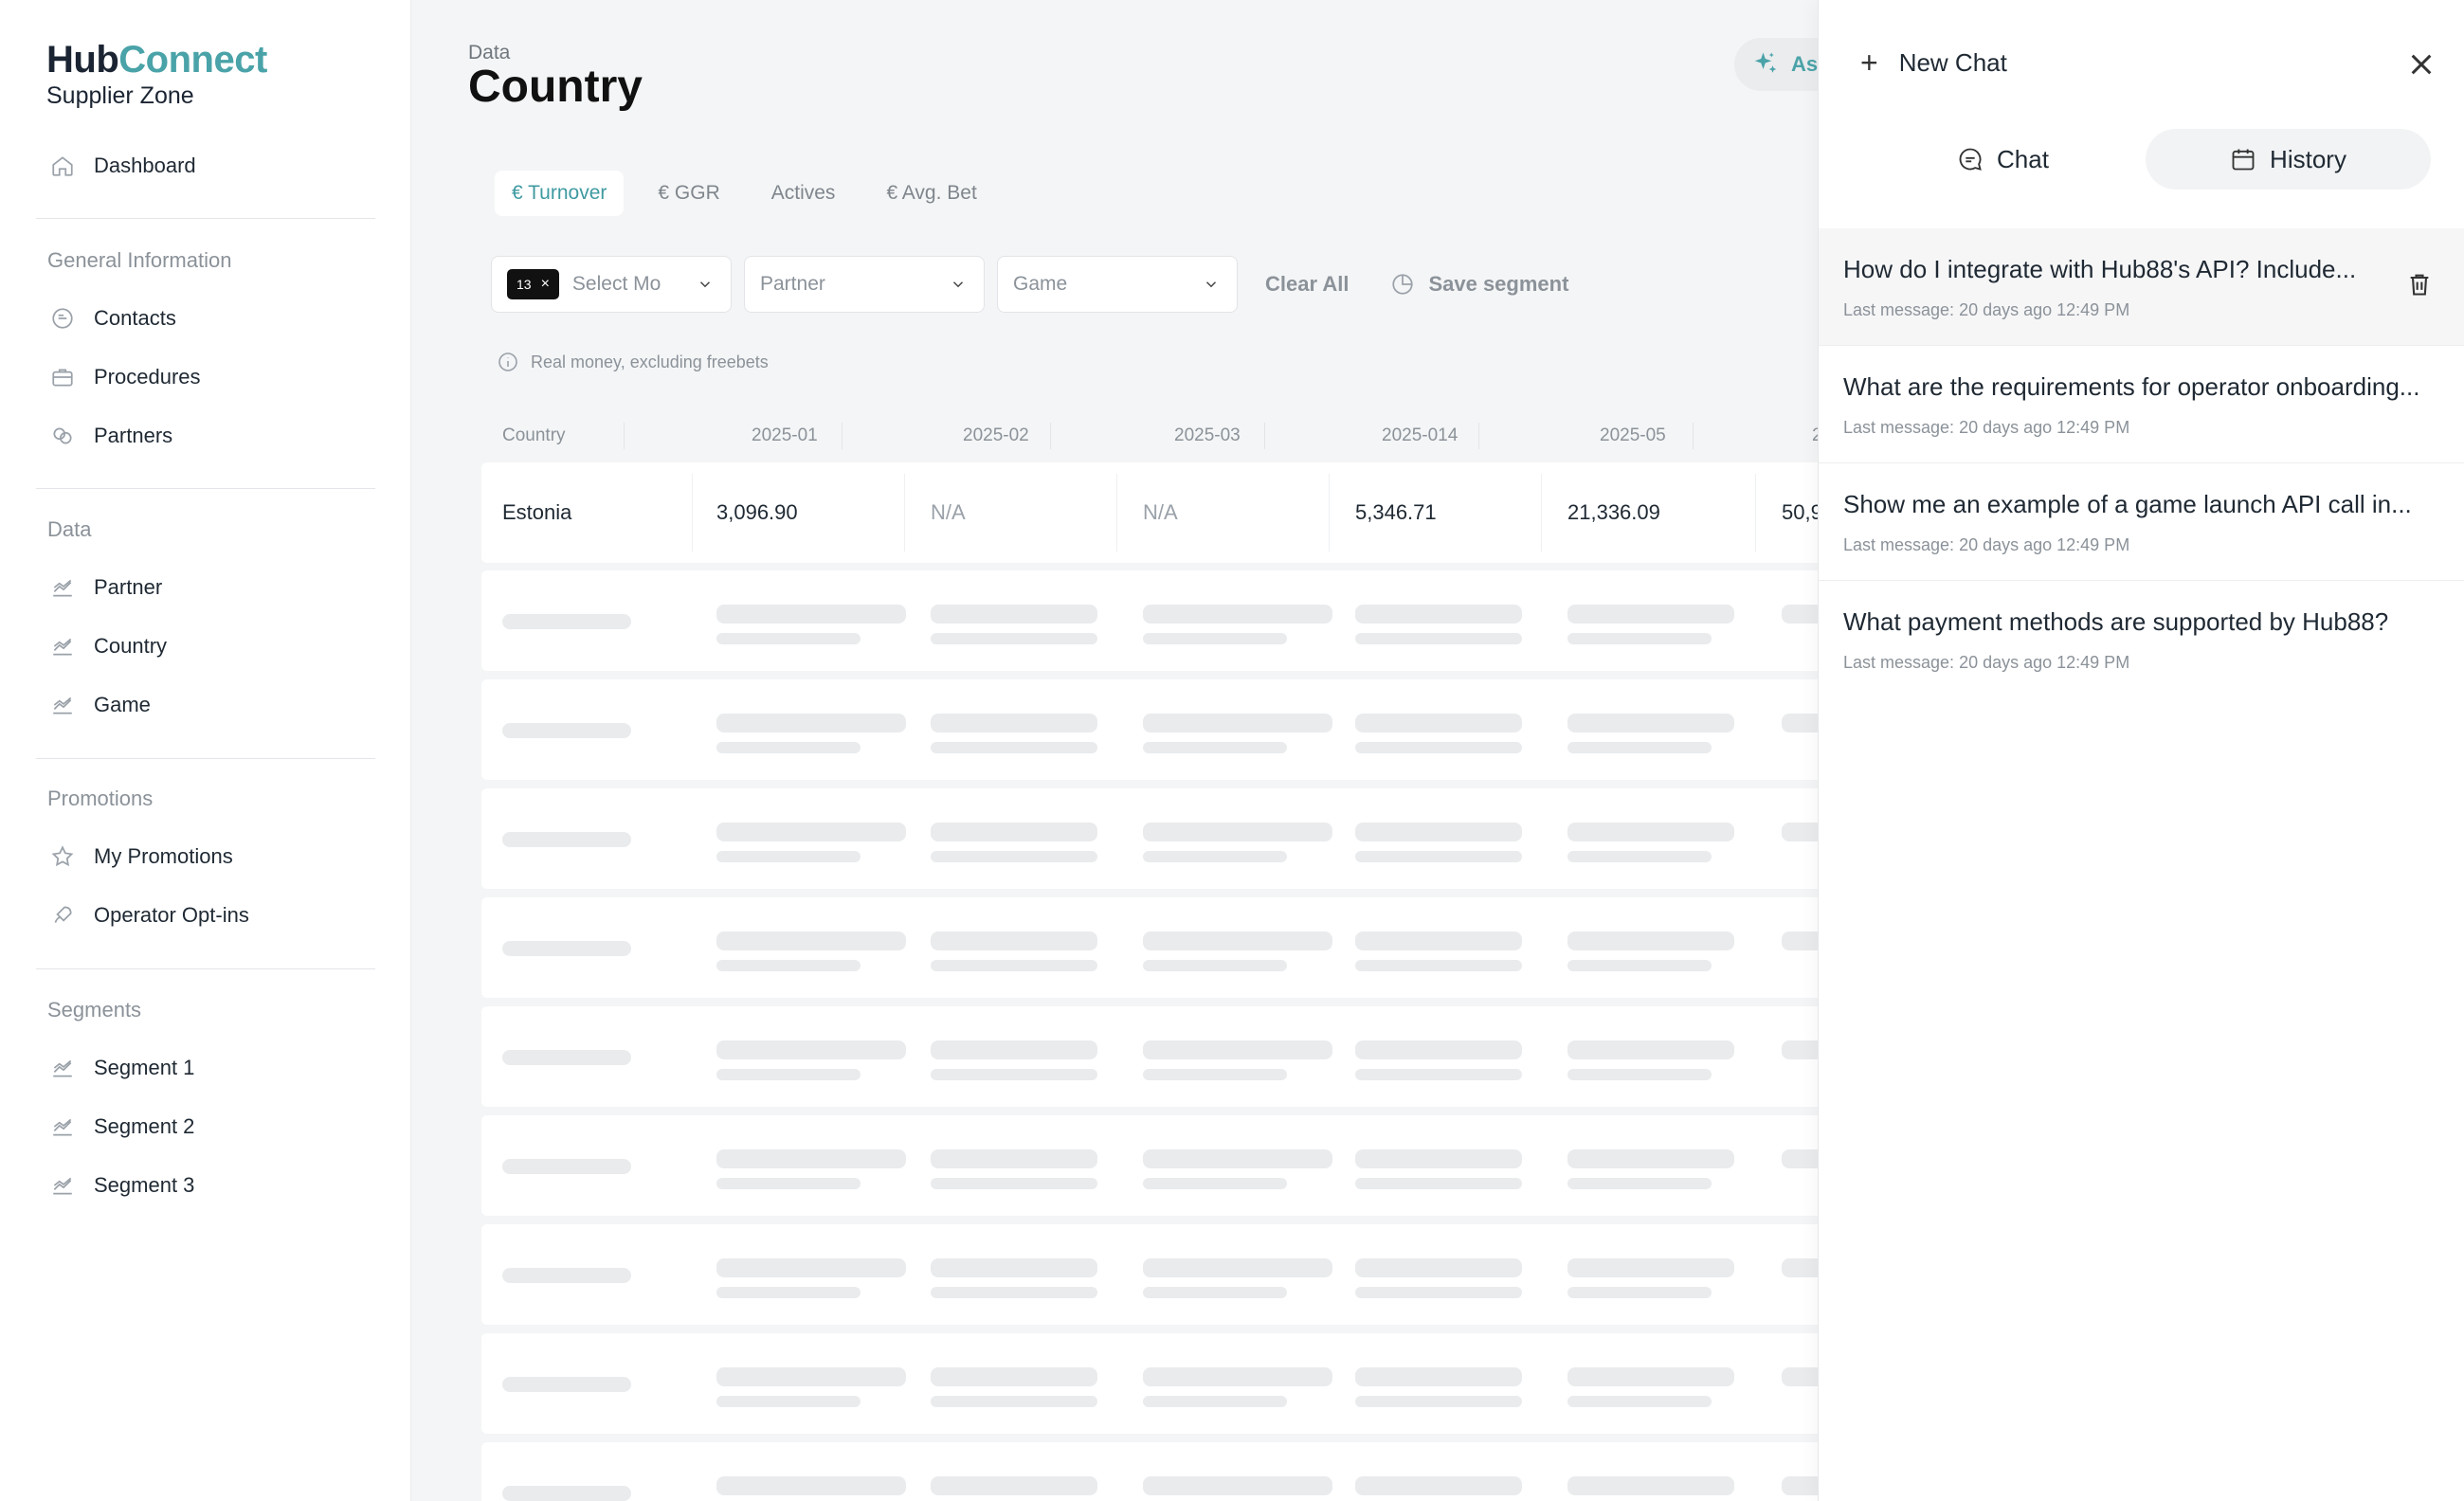 The image size is (2464, 1501). I want to click on ask-ai-button: Ask, so click(1776, 64).